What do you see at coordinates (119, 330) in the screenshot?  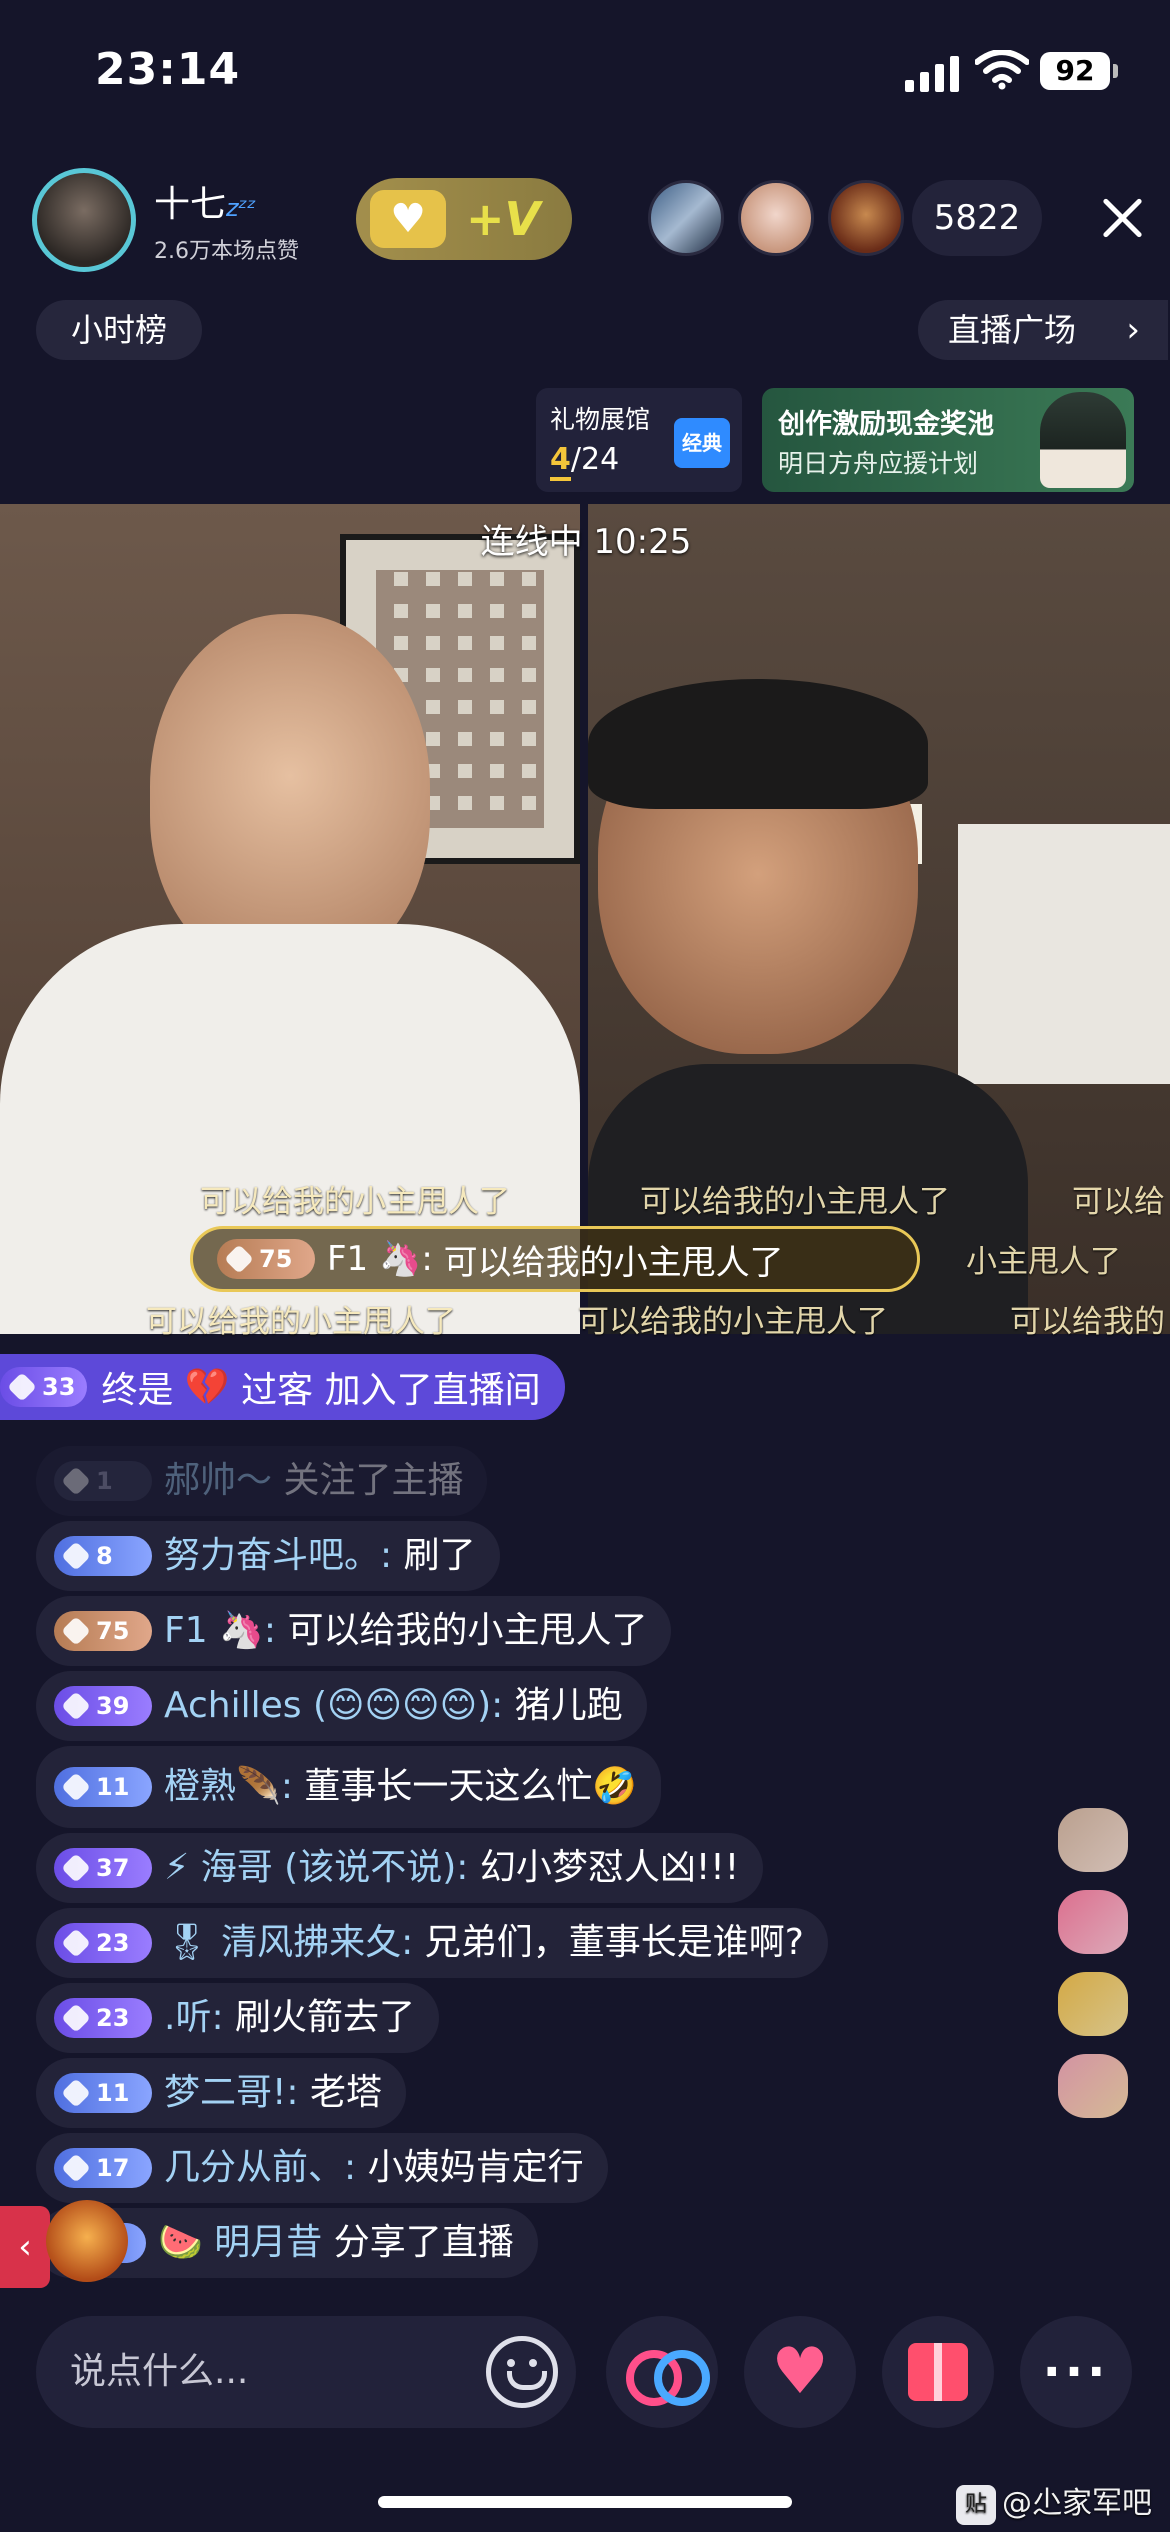 I see `hourly-rank-button: 小时榜` at bounding box center [119, 330].